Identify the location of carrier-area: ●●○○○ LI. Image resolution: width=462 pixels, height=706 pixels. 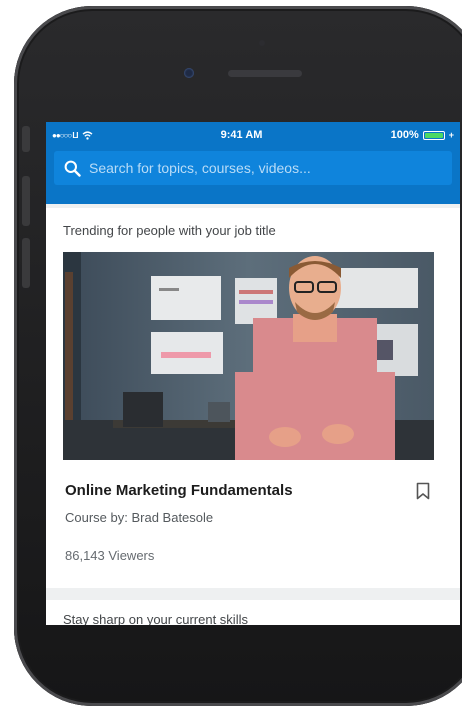
(72, 135).